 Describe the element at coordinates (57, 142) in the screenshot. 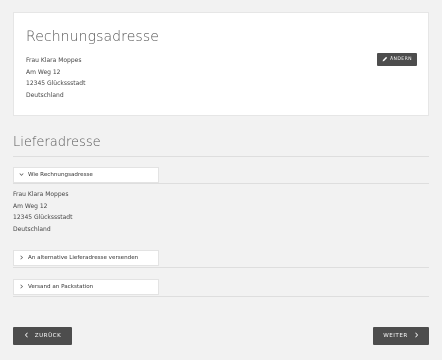

I see `delivery-address-title: Lieferadresse` at that location.